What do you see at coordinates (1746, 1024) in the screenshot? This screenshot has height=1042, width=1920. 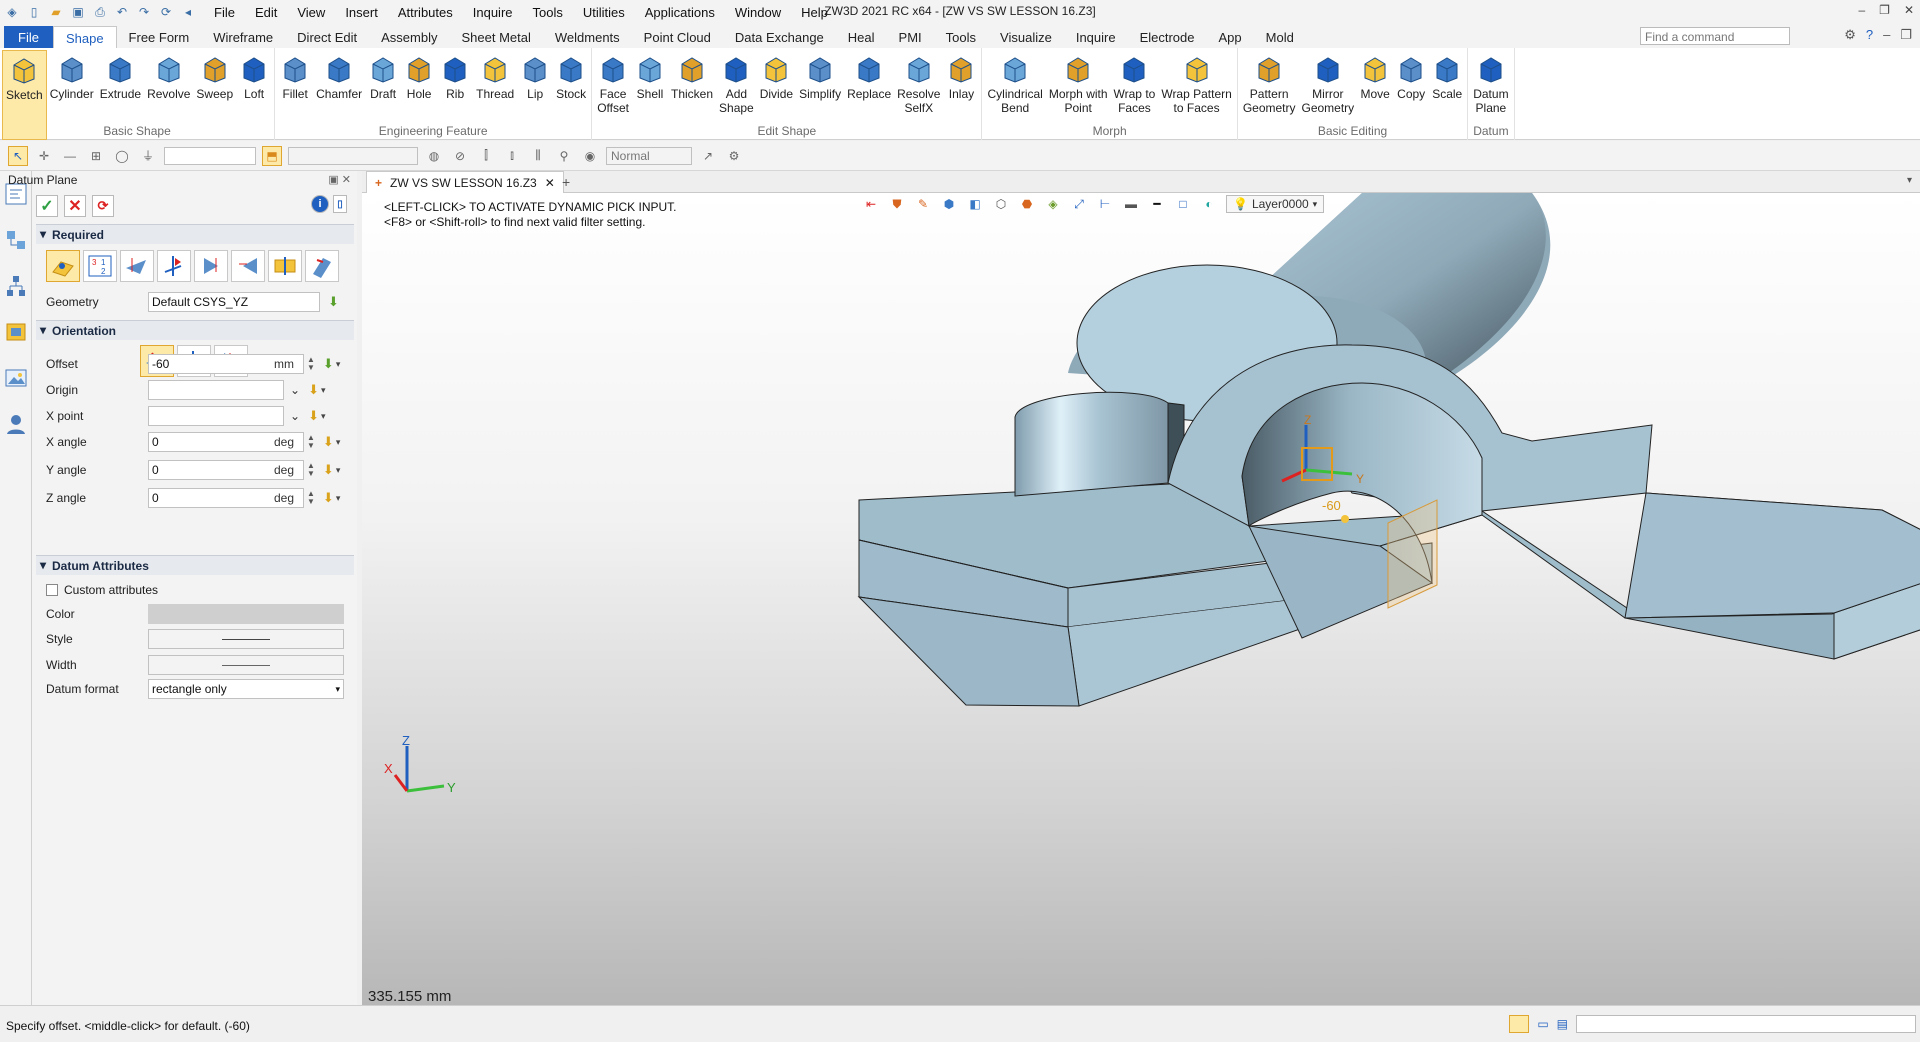 I see `status-input` at bounding box center [1746, 1024].